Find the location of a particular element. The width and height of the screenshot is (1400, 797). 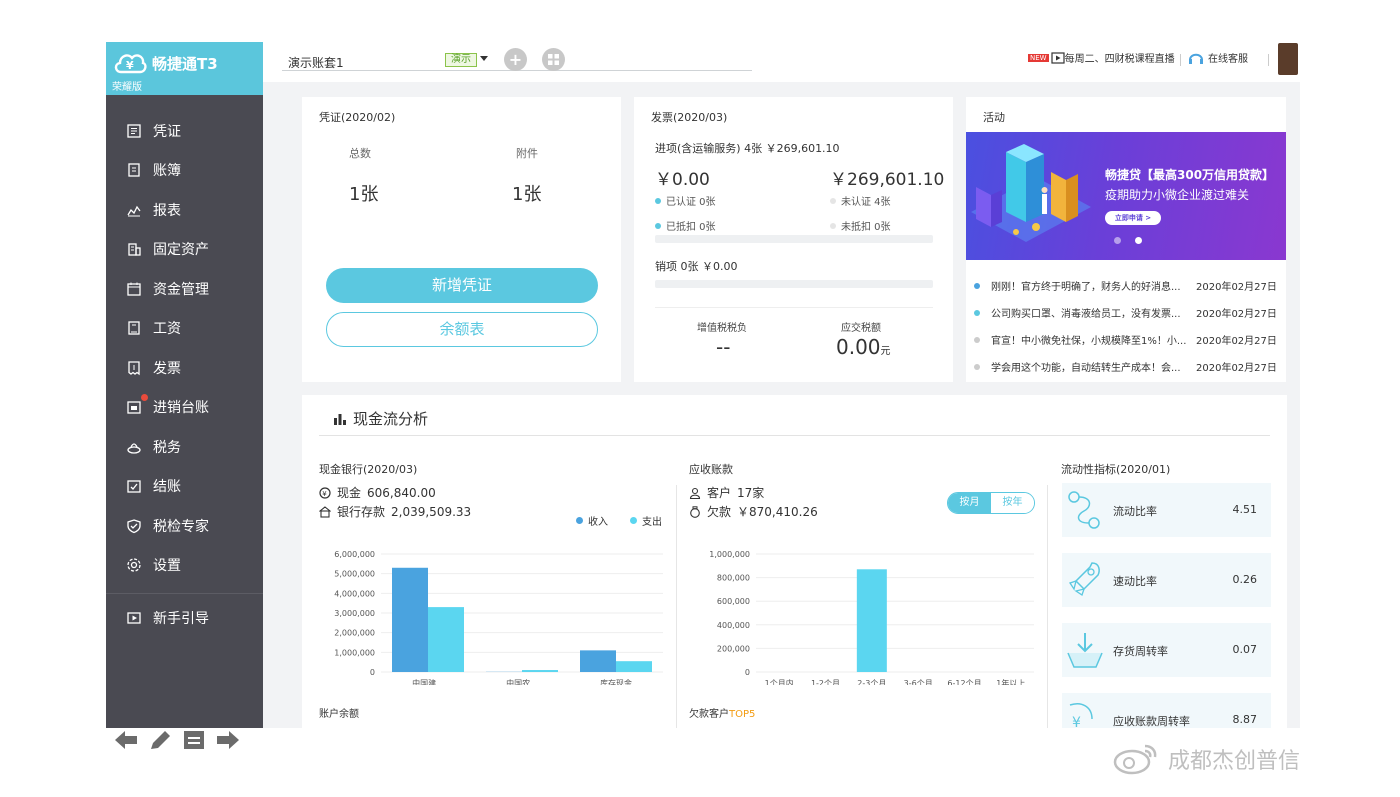

owed-row: 欠款 ￥870,410.26 is located at coordinates (753, 511).